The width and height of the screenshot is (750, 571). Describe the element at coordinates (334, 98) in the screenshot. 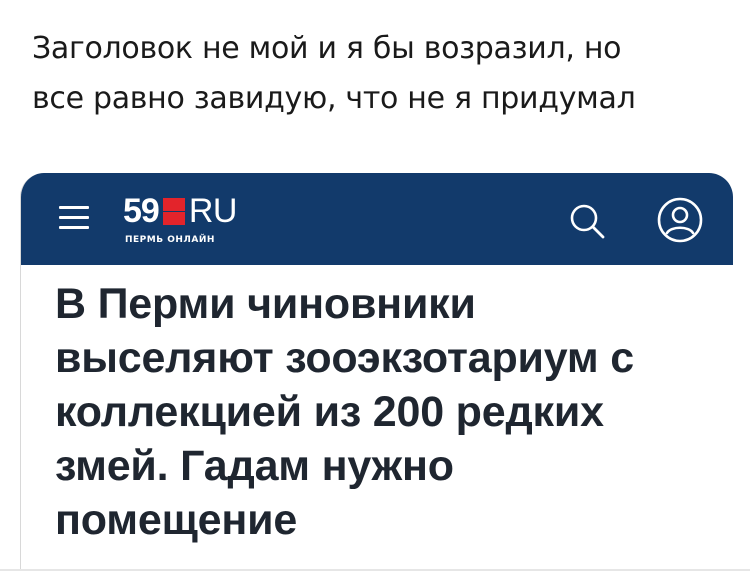

I see `post-text-line-2: все равно завидую, что не я придумал` at that location.